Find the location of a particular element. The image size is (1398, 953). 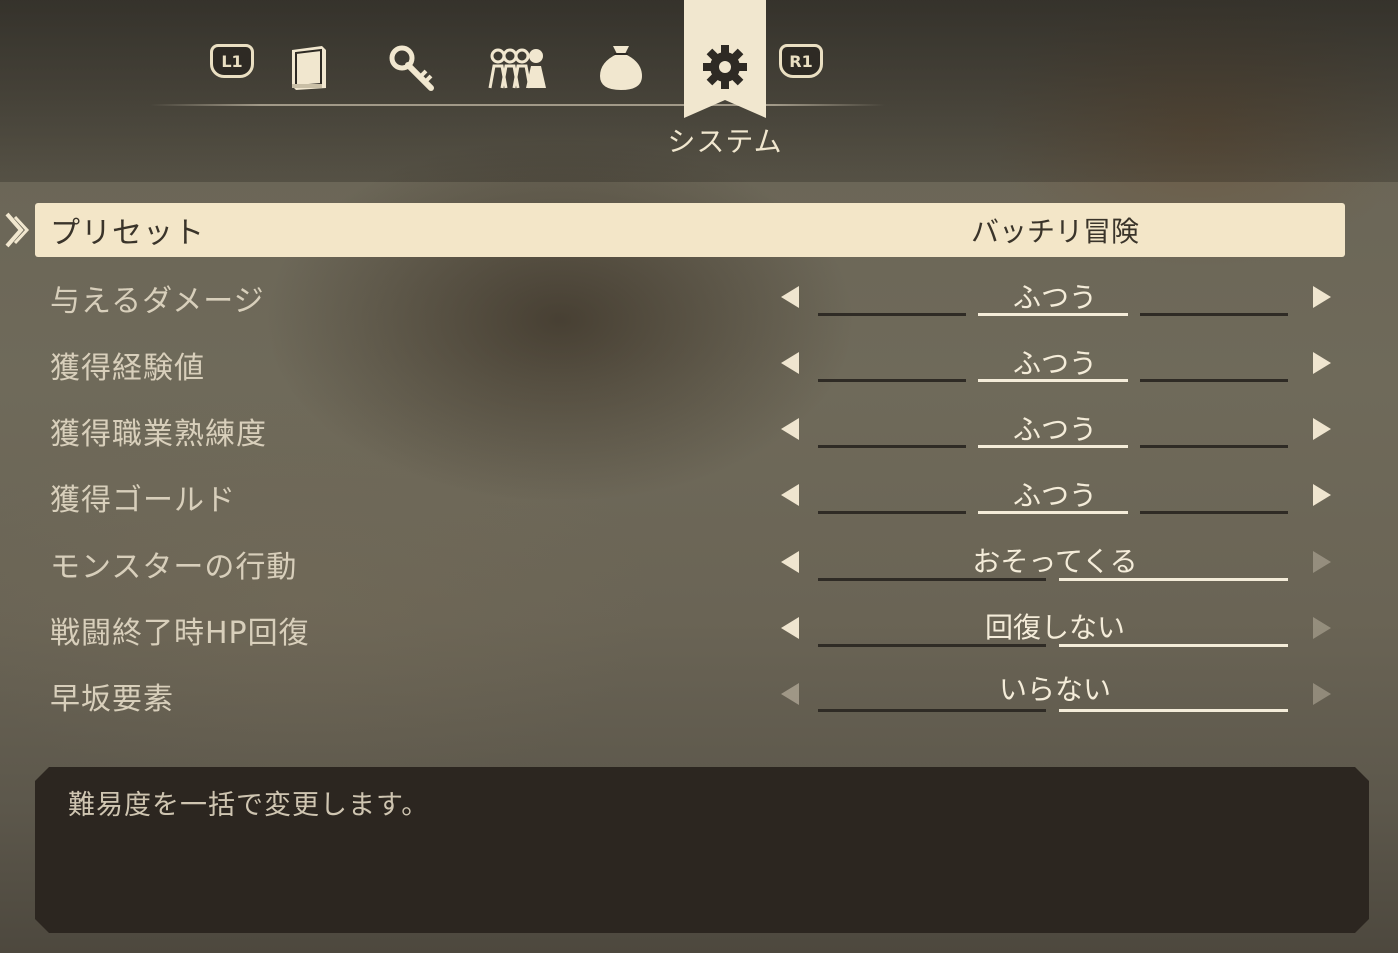

bag-icon is located at coordinates (621, 66).